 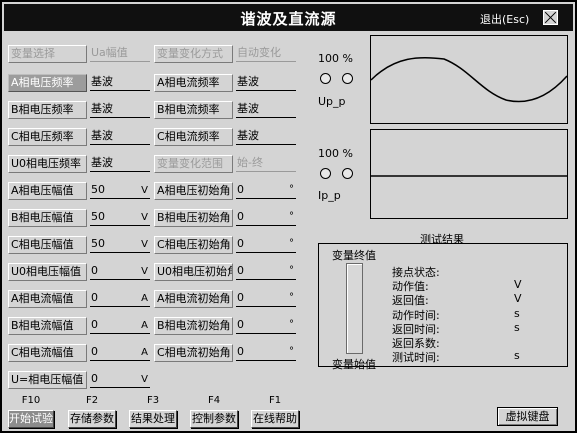 I want to click on freq-label-b: A相电流频率, so click(x=193, y=83).